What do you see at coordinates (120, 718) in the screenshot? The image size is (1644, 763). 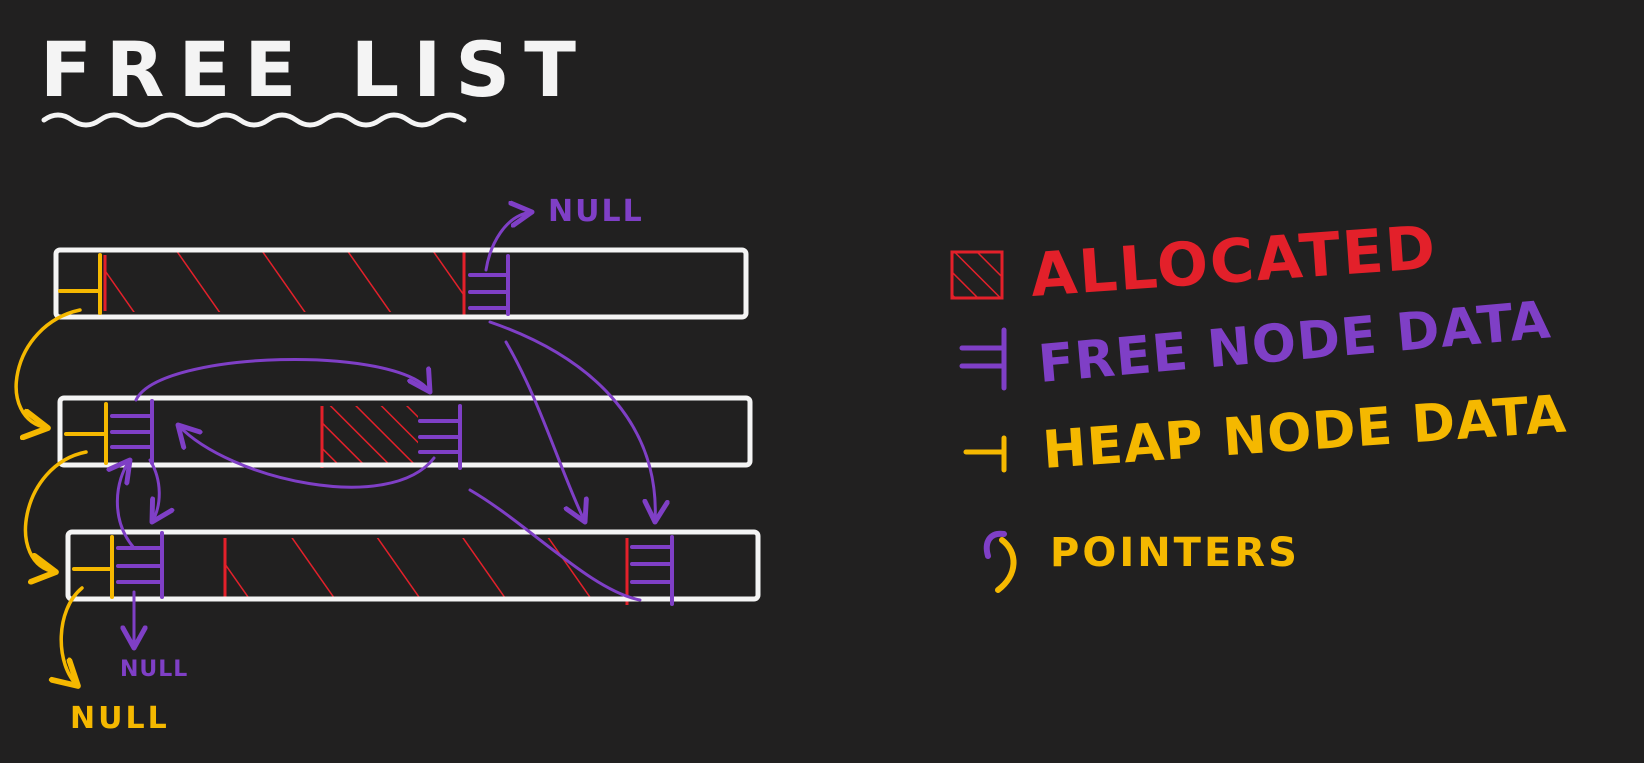 I see `null-label-bottom: NULL` at bounding box center [120, 718].